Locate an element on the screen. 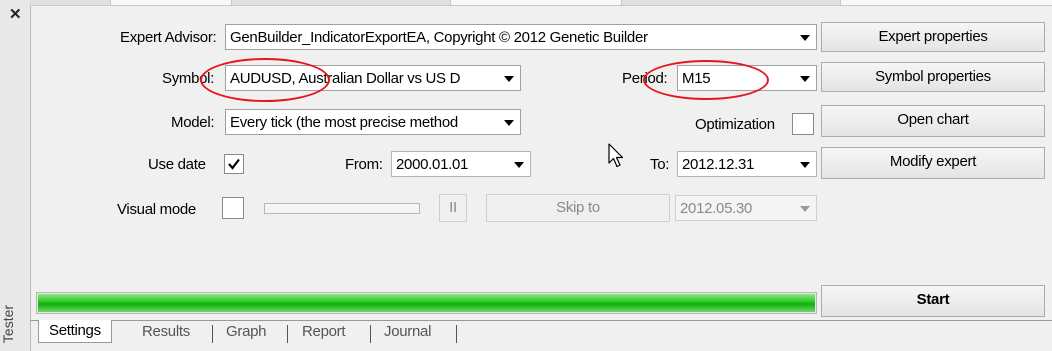 This screenshot has height=351, width=1052. use-date-checkbox is located at coordinates (234, 164).